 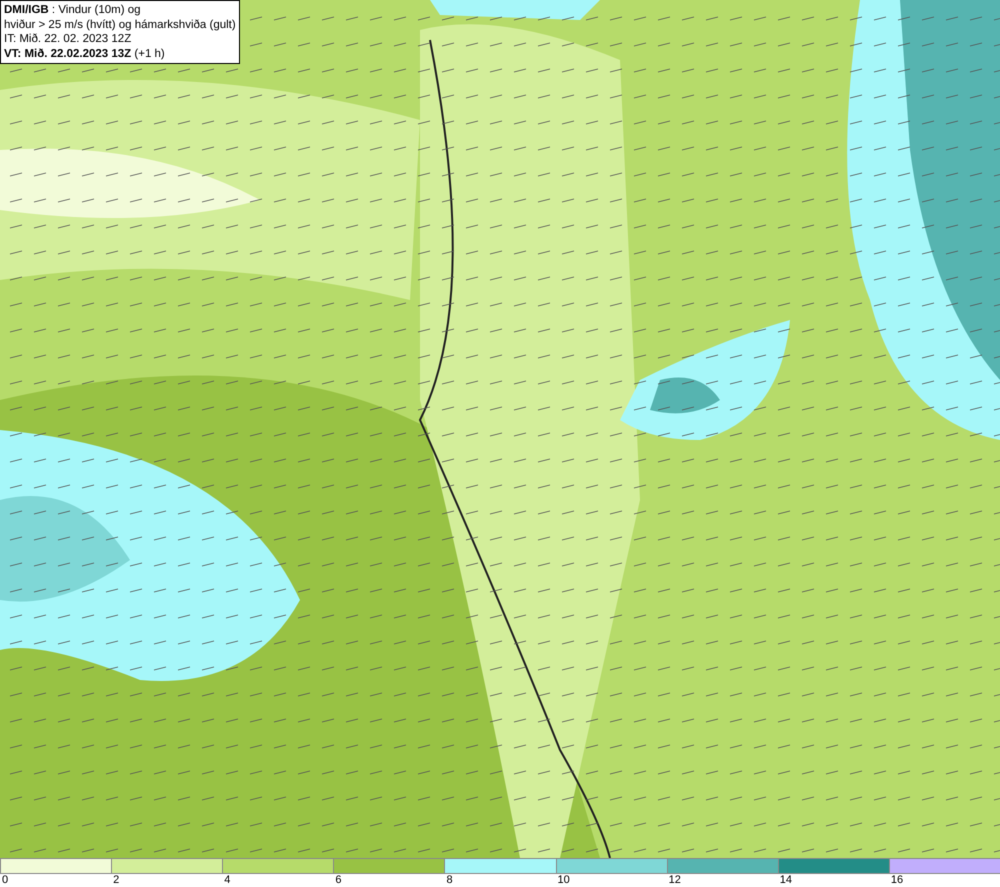 What do you see at coordinates (563, 880) in the screenshot?
I see `legend-label: 10` at bounding box center [563, 880].